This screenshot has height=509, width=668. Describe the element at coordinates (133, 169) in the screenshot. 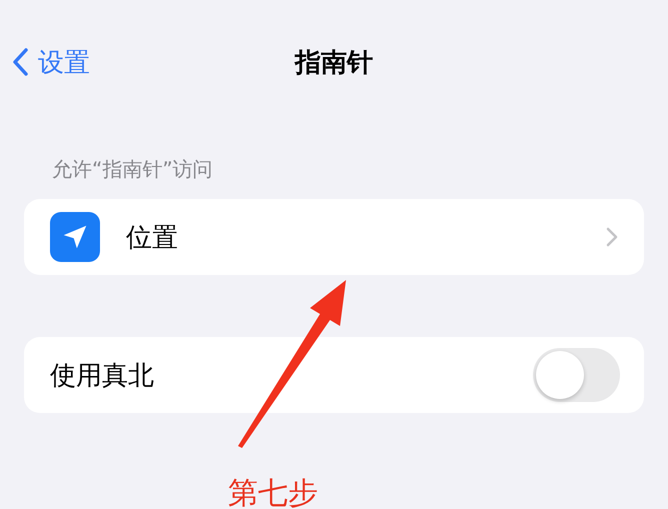

I see `section-header: 允许“指南针”访问` at that location.